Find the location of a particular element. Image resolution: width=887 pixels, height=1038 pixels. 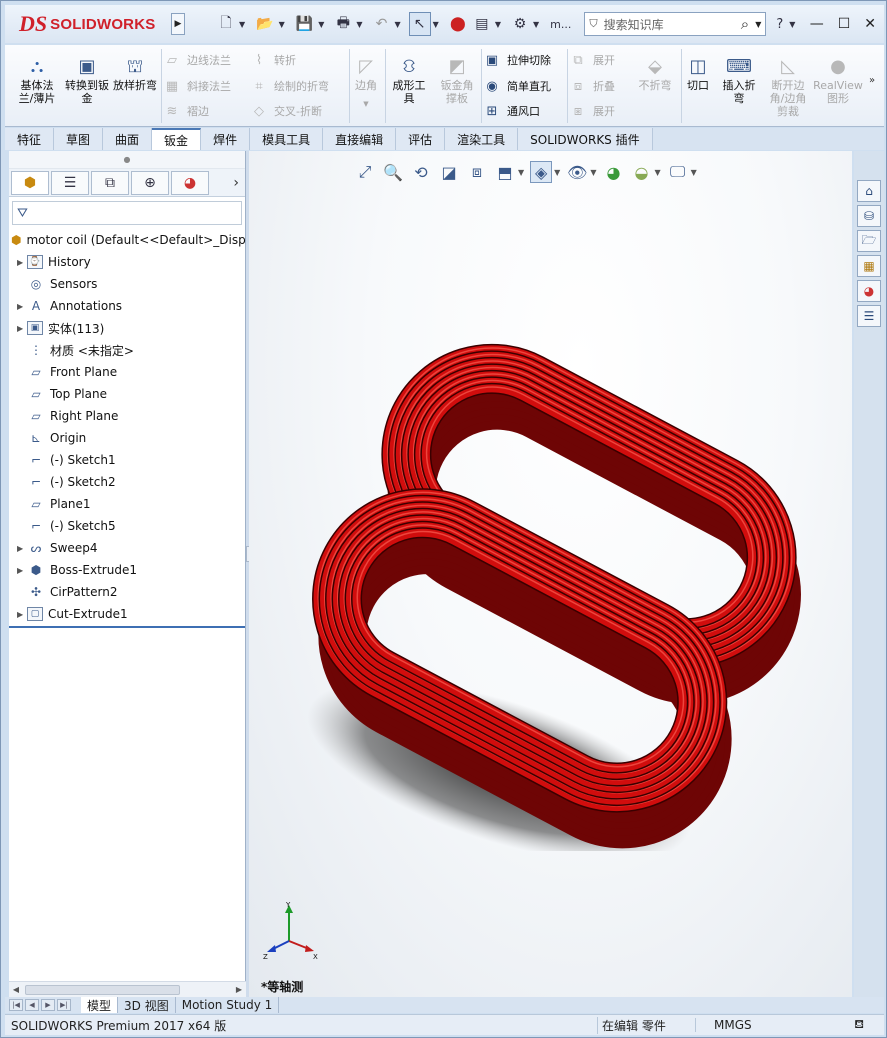

rebuild-traffic-light-icon: ⬤ is located at coordinates (458, 24).